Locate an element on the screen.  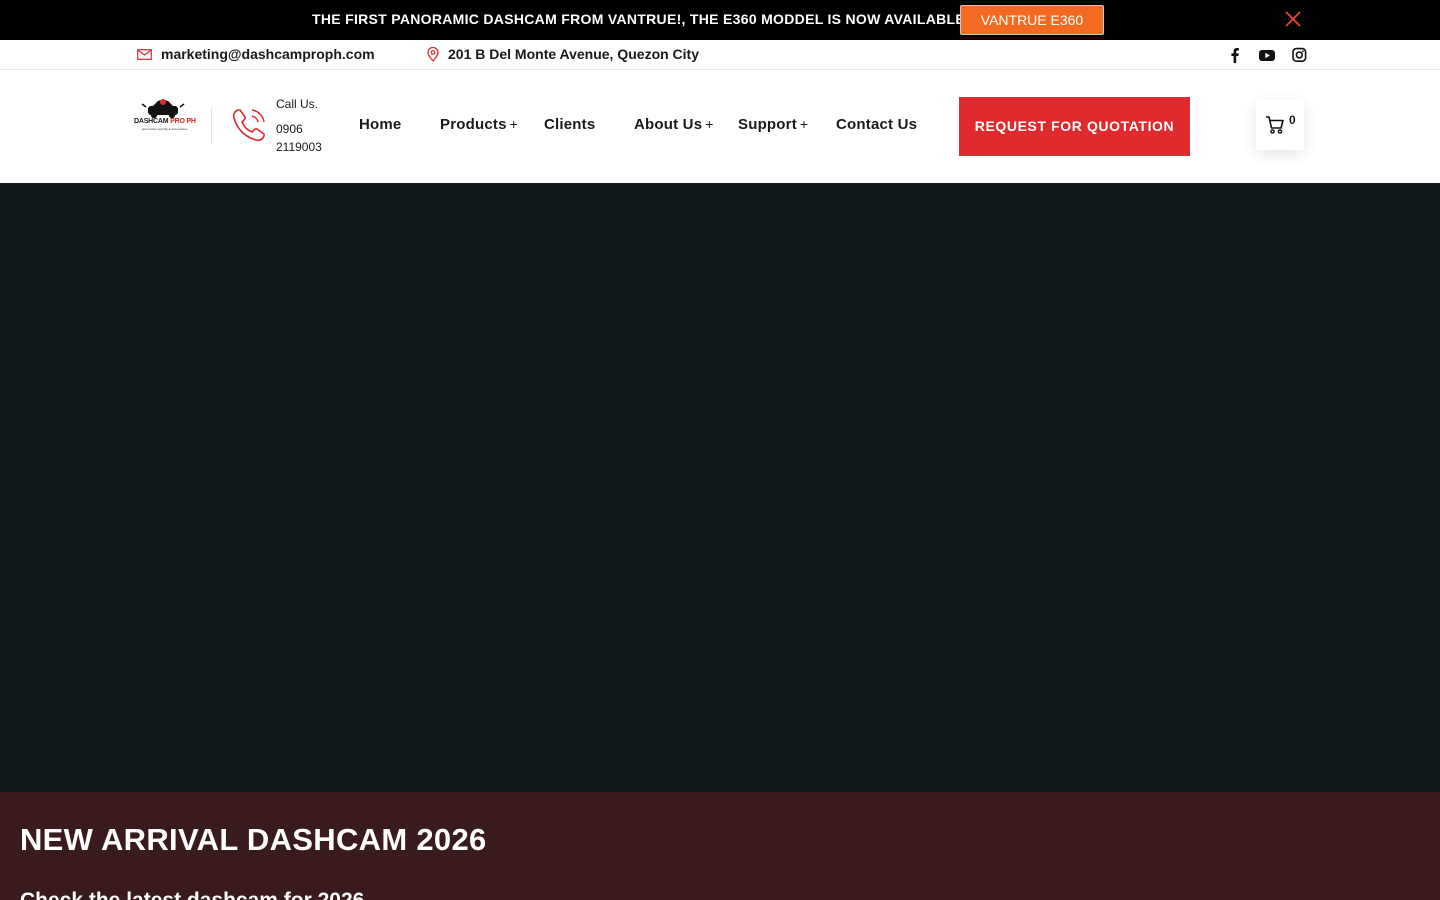
nav-contact-us: Contact Us is located at coordinates (876, 124).